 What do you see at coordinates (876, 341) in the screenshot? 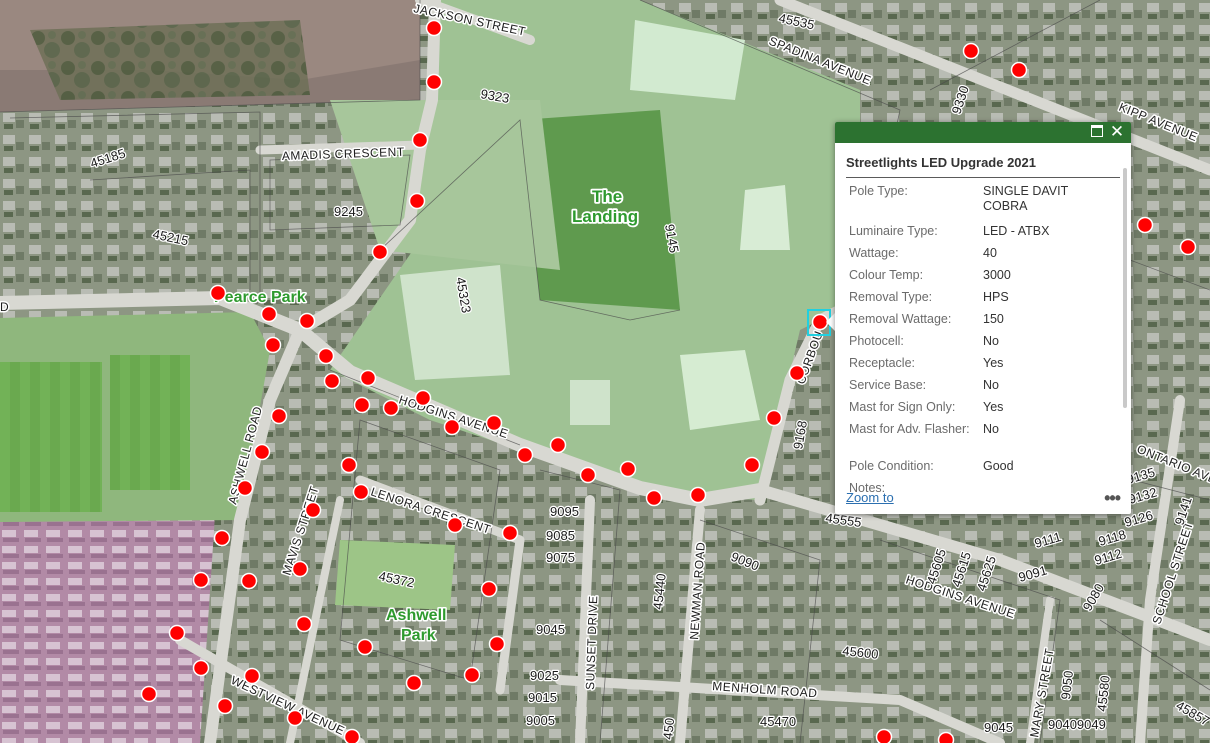
I see `attribute-label: Photocell:` at bounding box center [876, 341].